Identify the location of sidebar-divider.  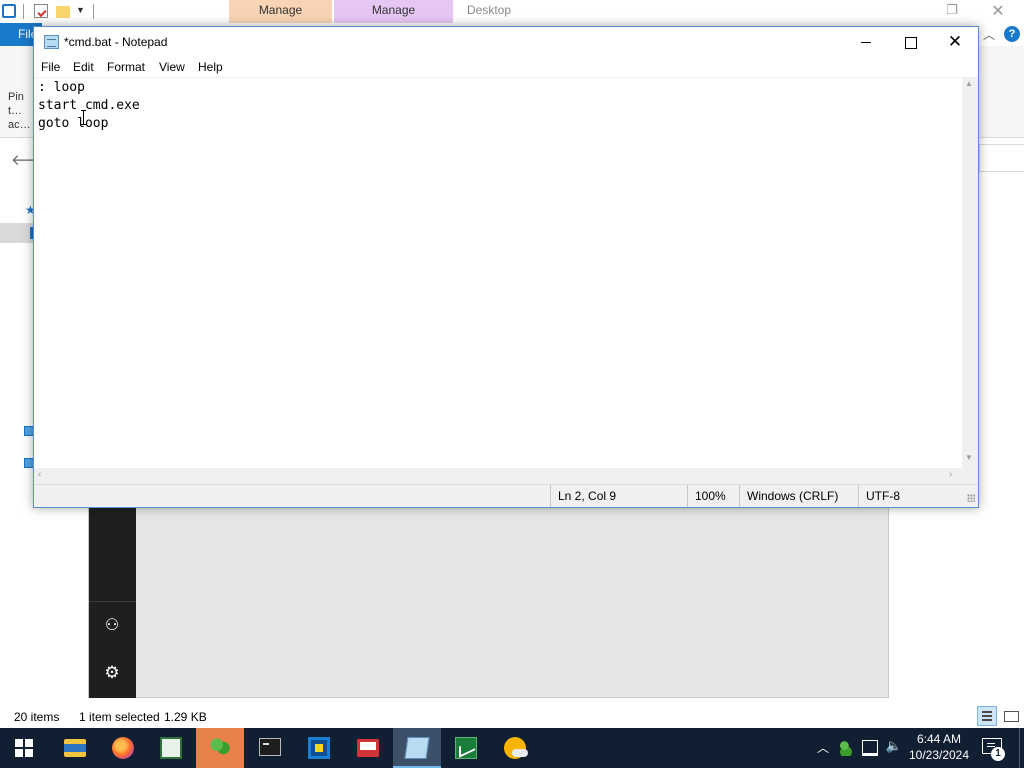
(112, 601).